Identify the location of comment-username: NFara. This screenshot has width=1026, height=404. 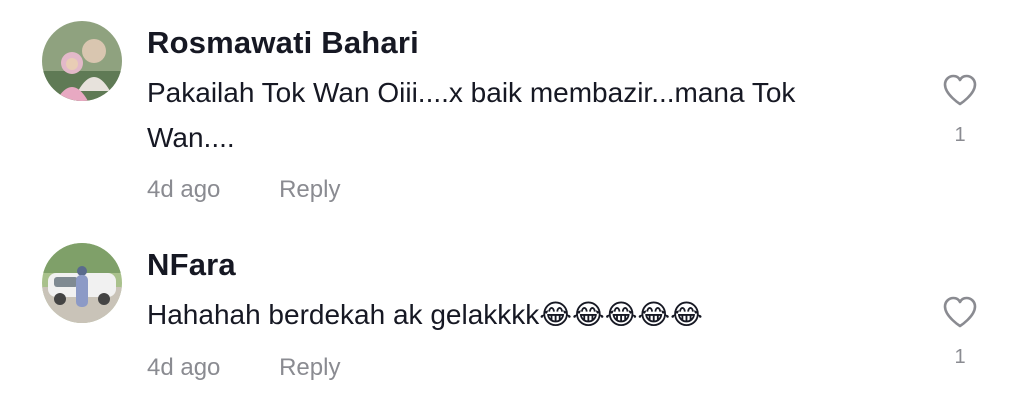
(191, 265).